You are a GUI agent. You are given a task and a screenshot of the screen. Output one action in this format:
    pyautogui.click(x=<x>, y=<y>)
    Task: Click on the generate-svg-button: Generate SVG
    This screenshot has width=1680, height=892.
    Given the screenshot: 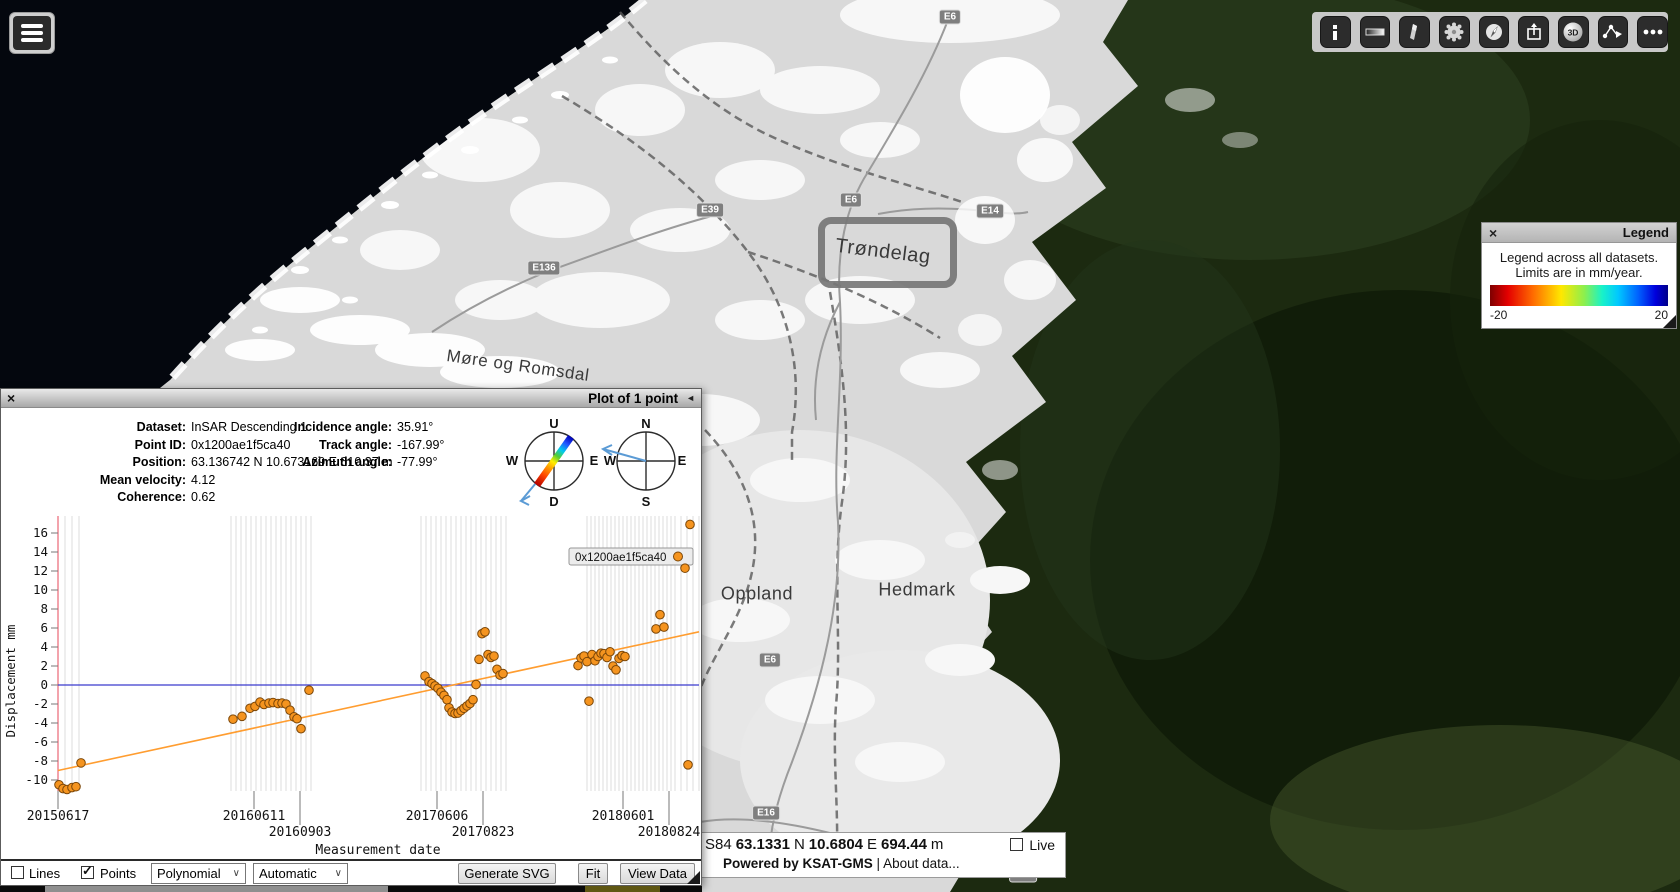 What is the action you would take?
    pyautogui.click(x=507, y=873)
    